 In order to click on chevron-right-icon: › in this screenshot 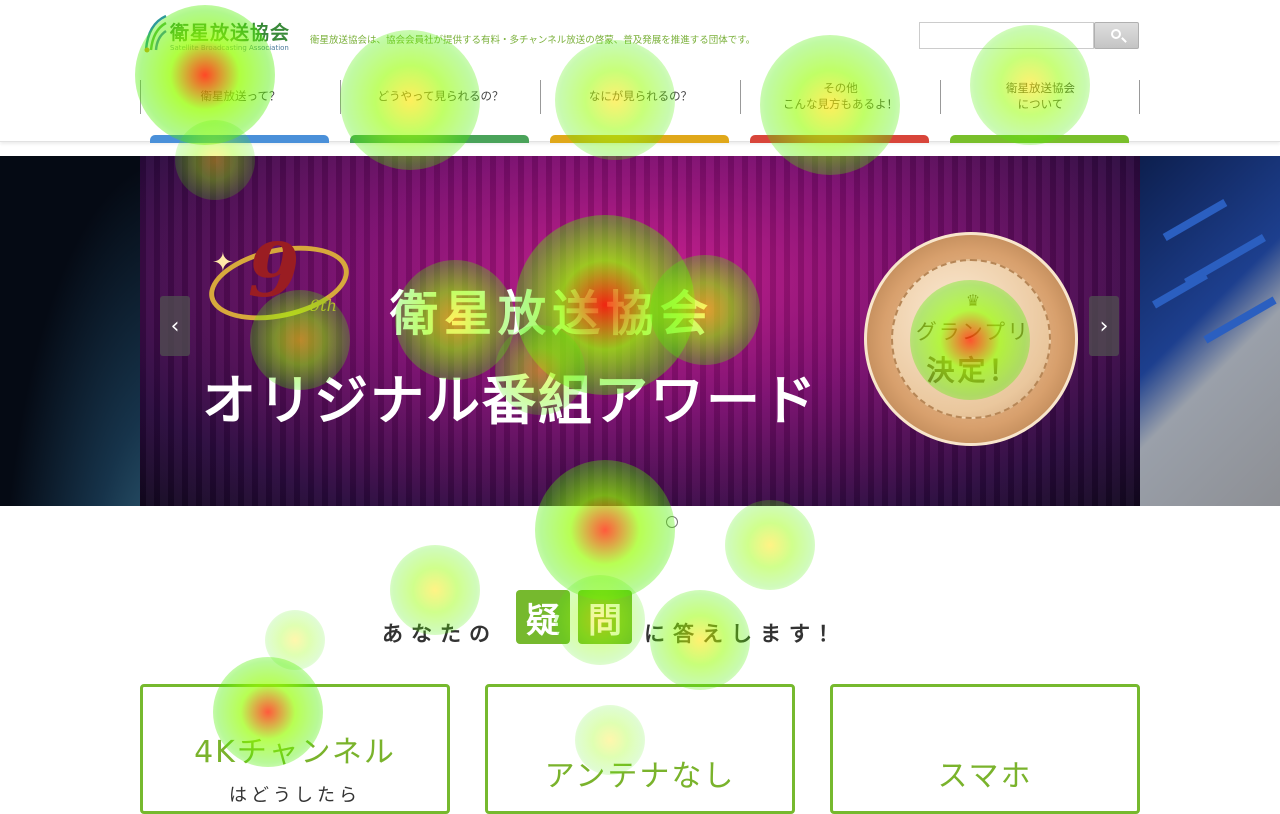, I will do `click(1104, 326)`.